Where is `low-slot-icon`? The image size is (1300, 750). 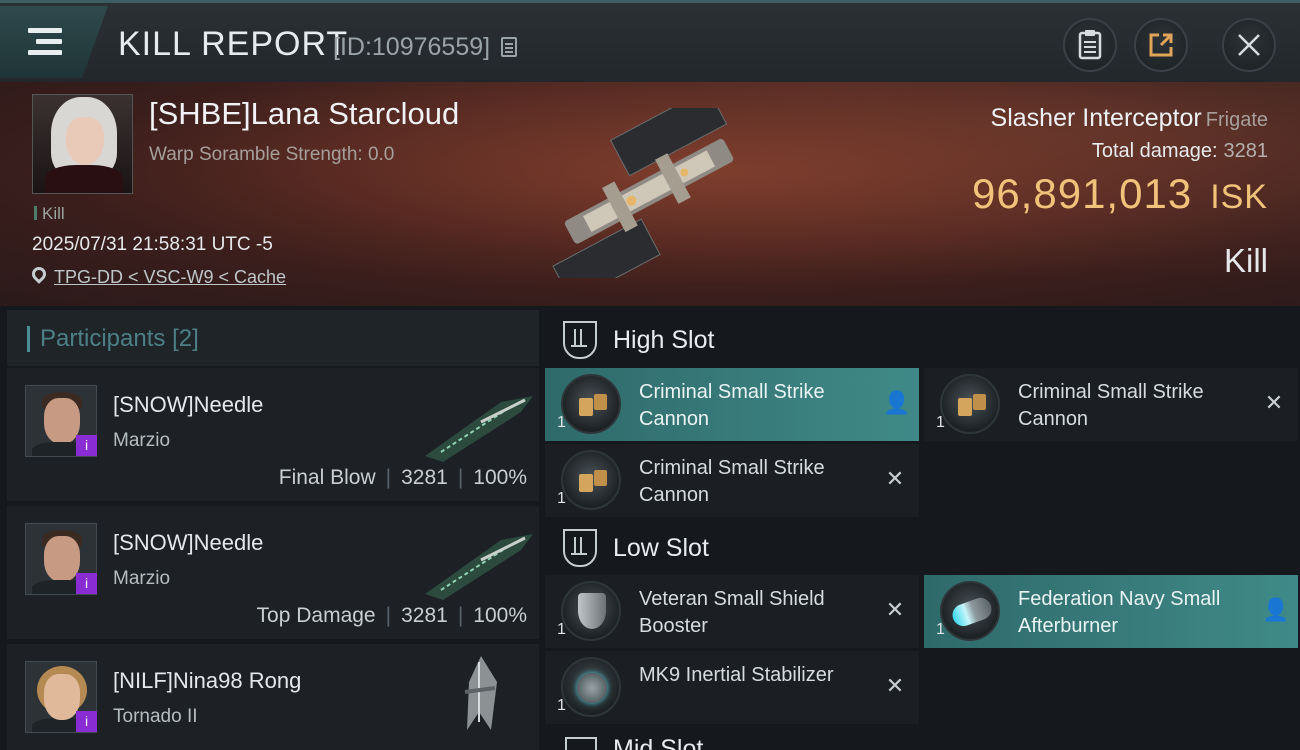 low-slot-icon is located at coordinates (580, 548).